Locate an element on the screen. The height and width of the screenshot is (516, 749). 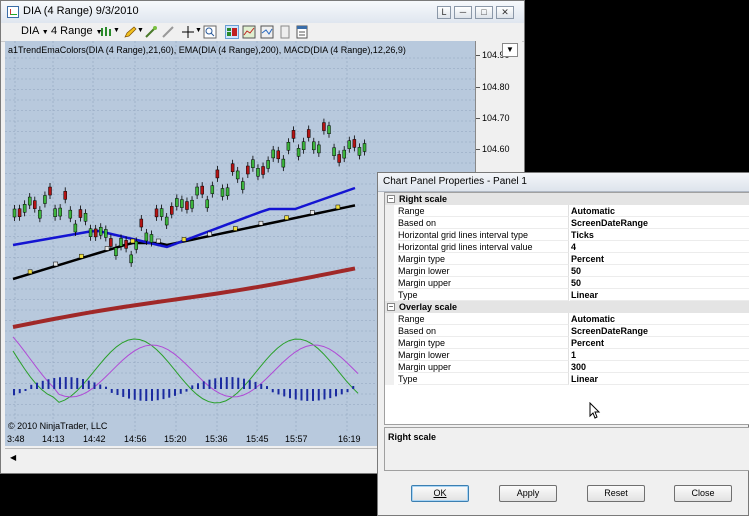
time-label: 15:45 is located at coordinates (257, 439).